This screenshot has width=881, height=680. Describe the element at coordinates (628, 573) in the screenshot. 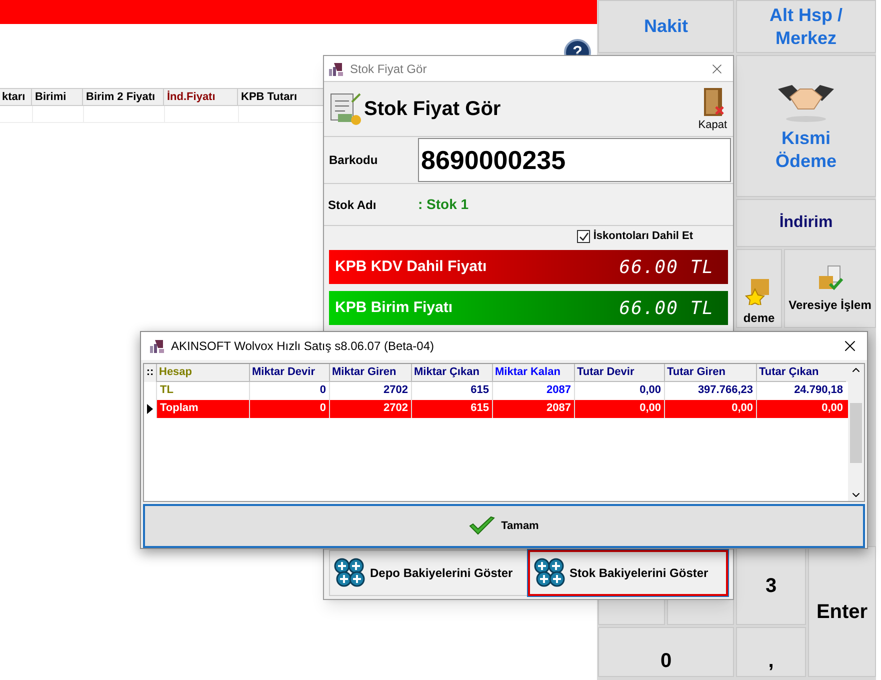

I see `balance-button: Stok Bakiyelerini Göster` at that location.